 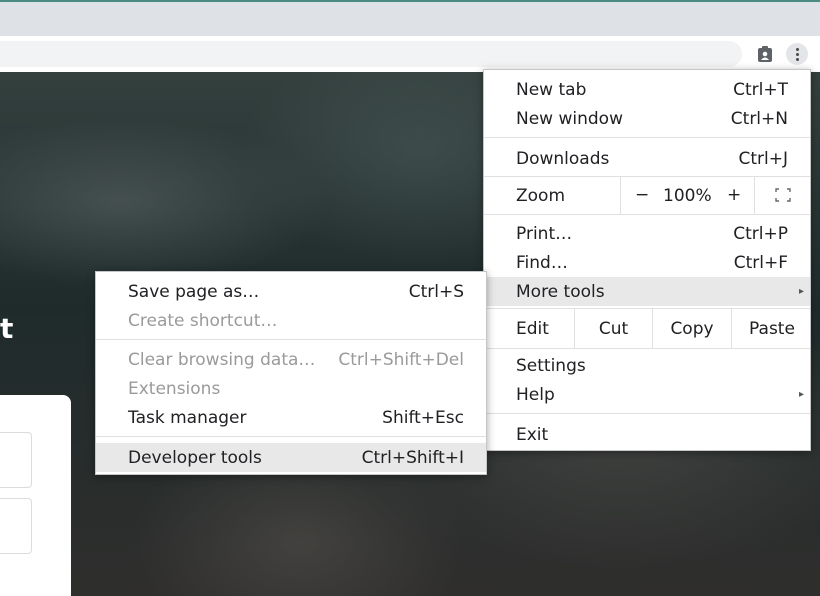 I want to click on menu-item-task-manager: Task manager Shift+Esc, so click(x=291, y=417).